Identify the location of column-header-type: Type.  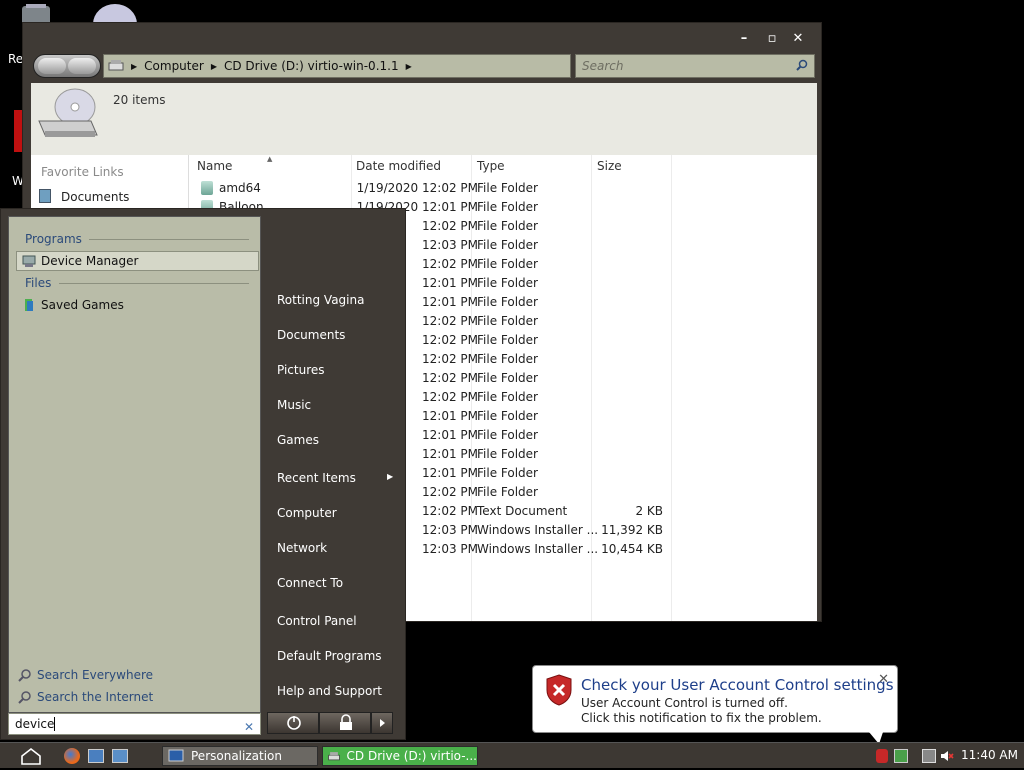
(491, 166).